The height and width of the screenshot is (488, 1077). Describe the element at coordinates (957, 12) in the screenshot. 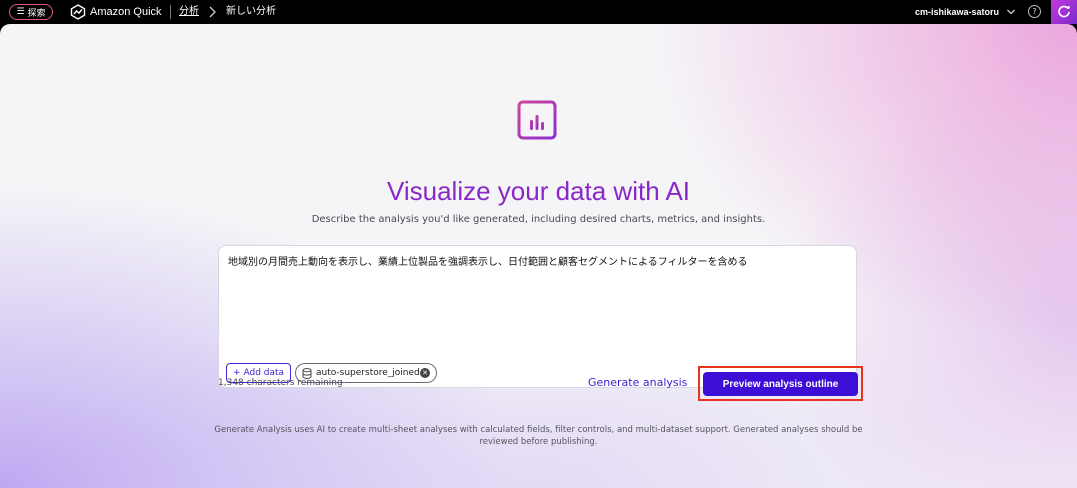

I see `account-menu: cm-ishikawa-satoru` at that location.